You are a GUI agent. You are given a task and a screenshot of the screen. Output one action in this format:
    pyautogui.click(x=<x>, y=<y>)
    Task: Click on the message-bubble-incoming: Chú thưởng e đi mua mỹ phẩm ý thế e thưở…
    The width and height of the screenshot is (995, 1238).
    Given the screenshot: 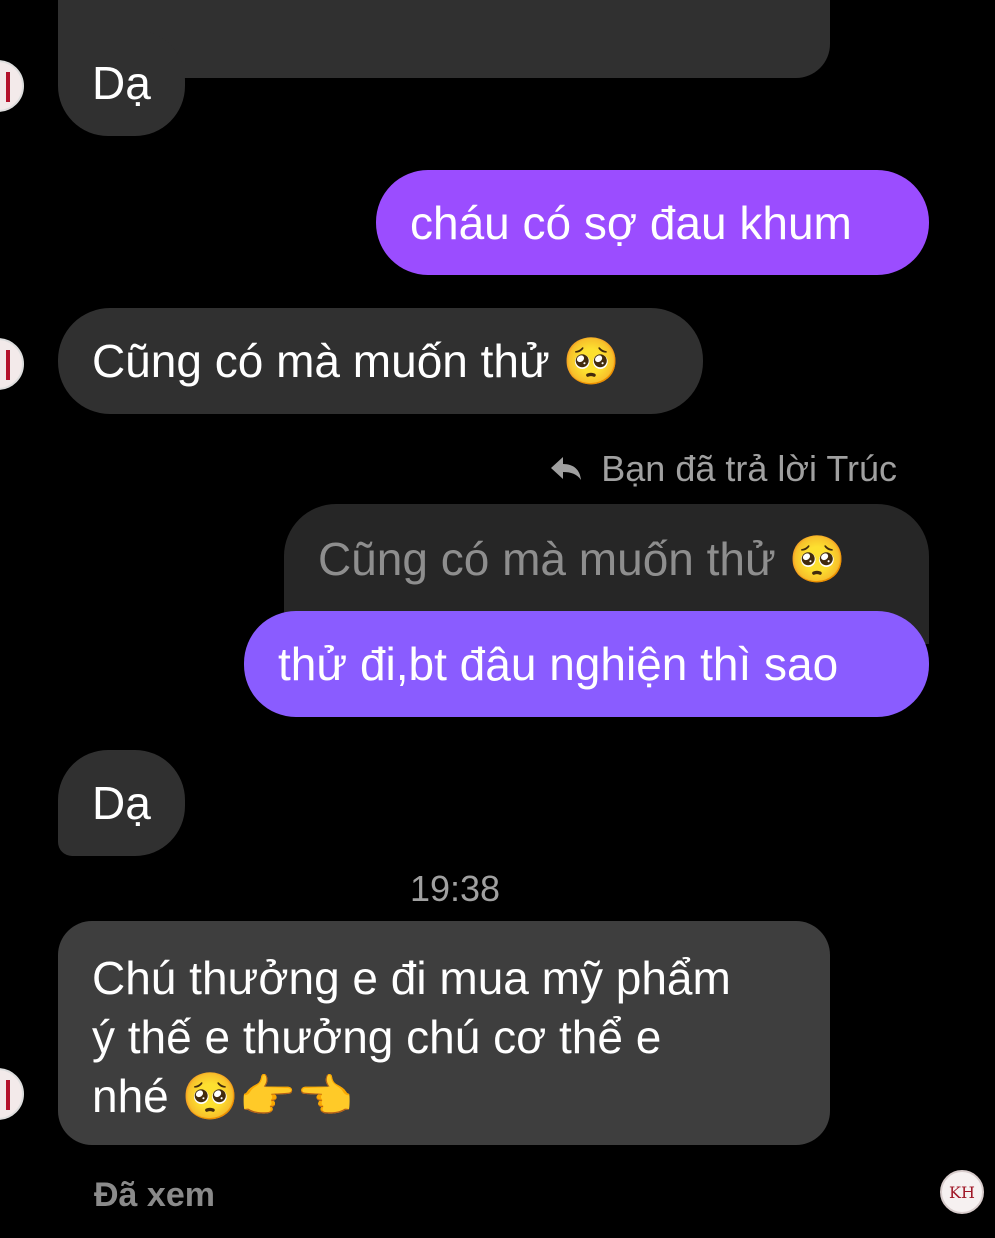 What is the action you would take?
    pyautogui.click(x=444, y=1033)
    